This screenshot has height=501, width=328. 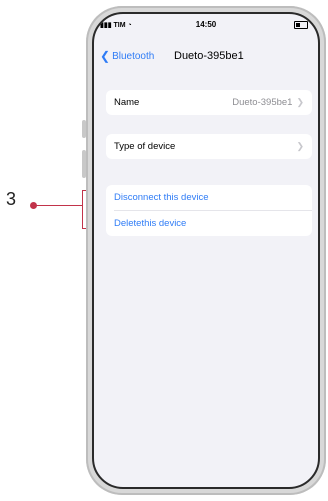 What do you see at coordinates (133, 56) in the screenshot?
I see `back-label: Bluetooth` at bounding box center [133, 56].